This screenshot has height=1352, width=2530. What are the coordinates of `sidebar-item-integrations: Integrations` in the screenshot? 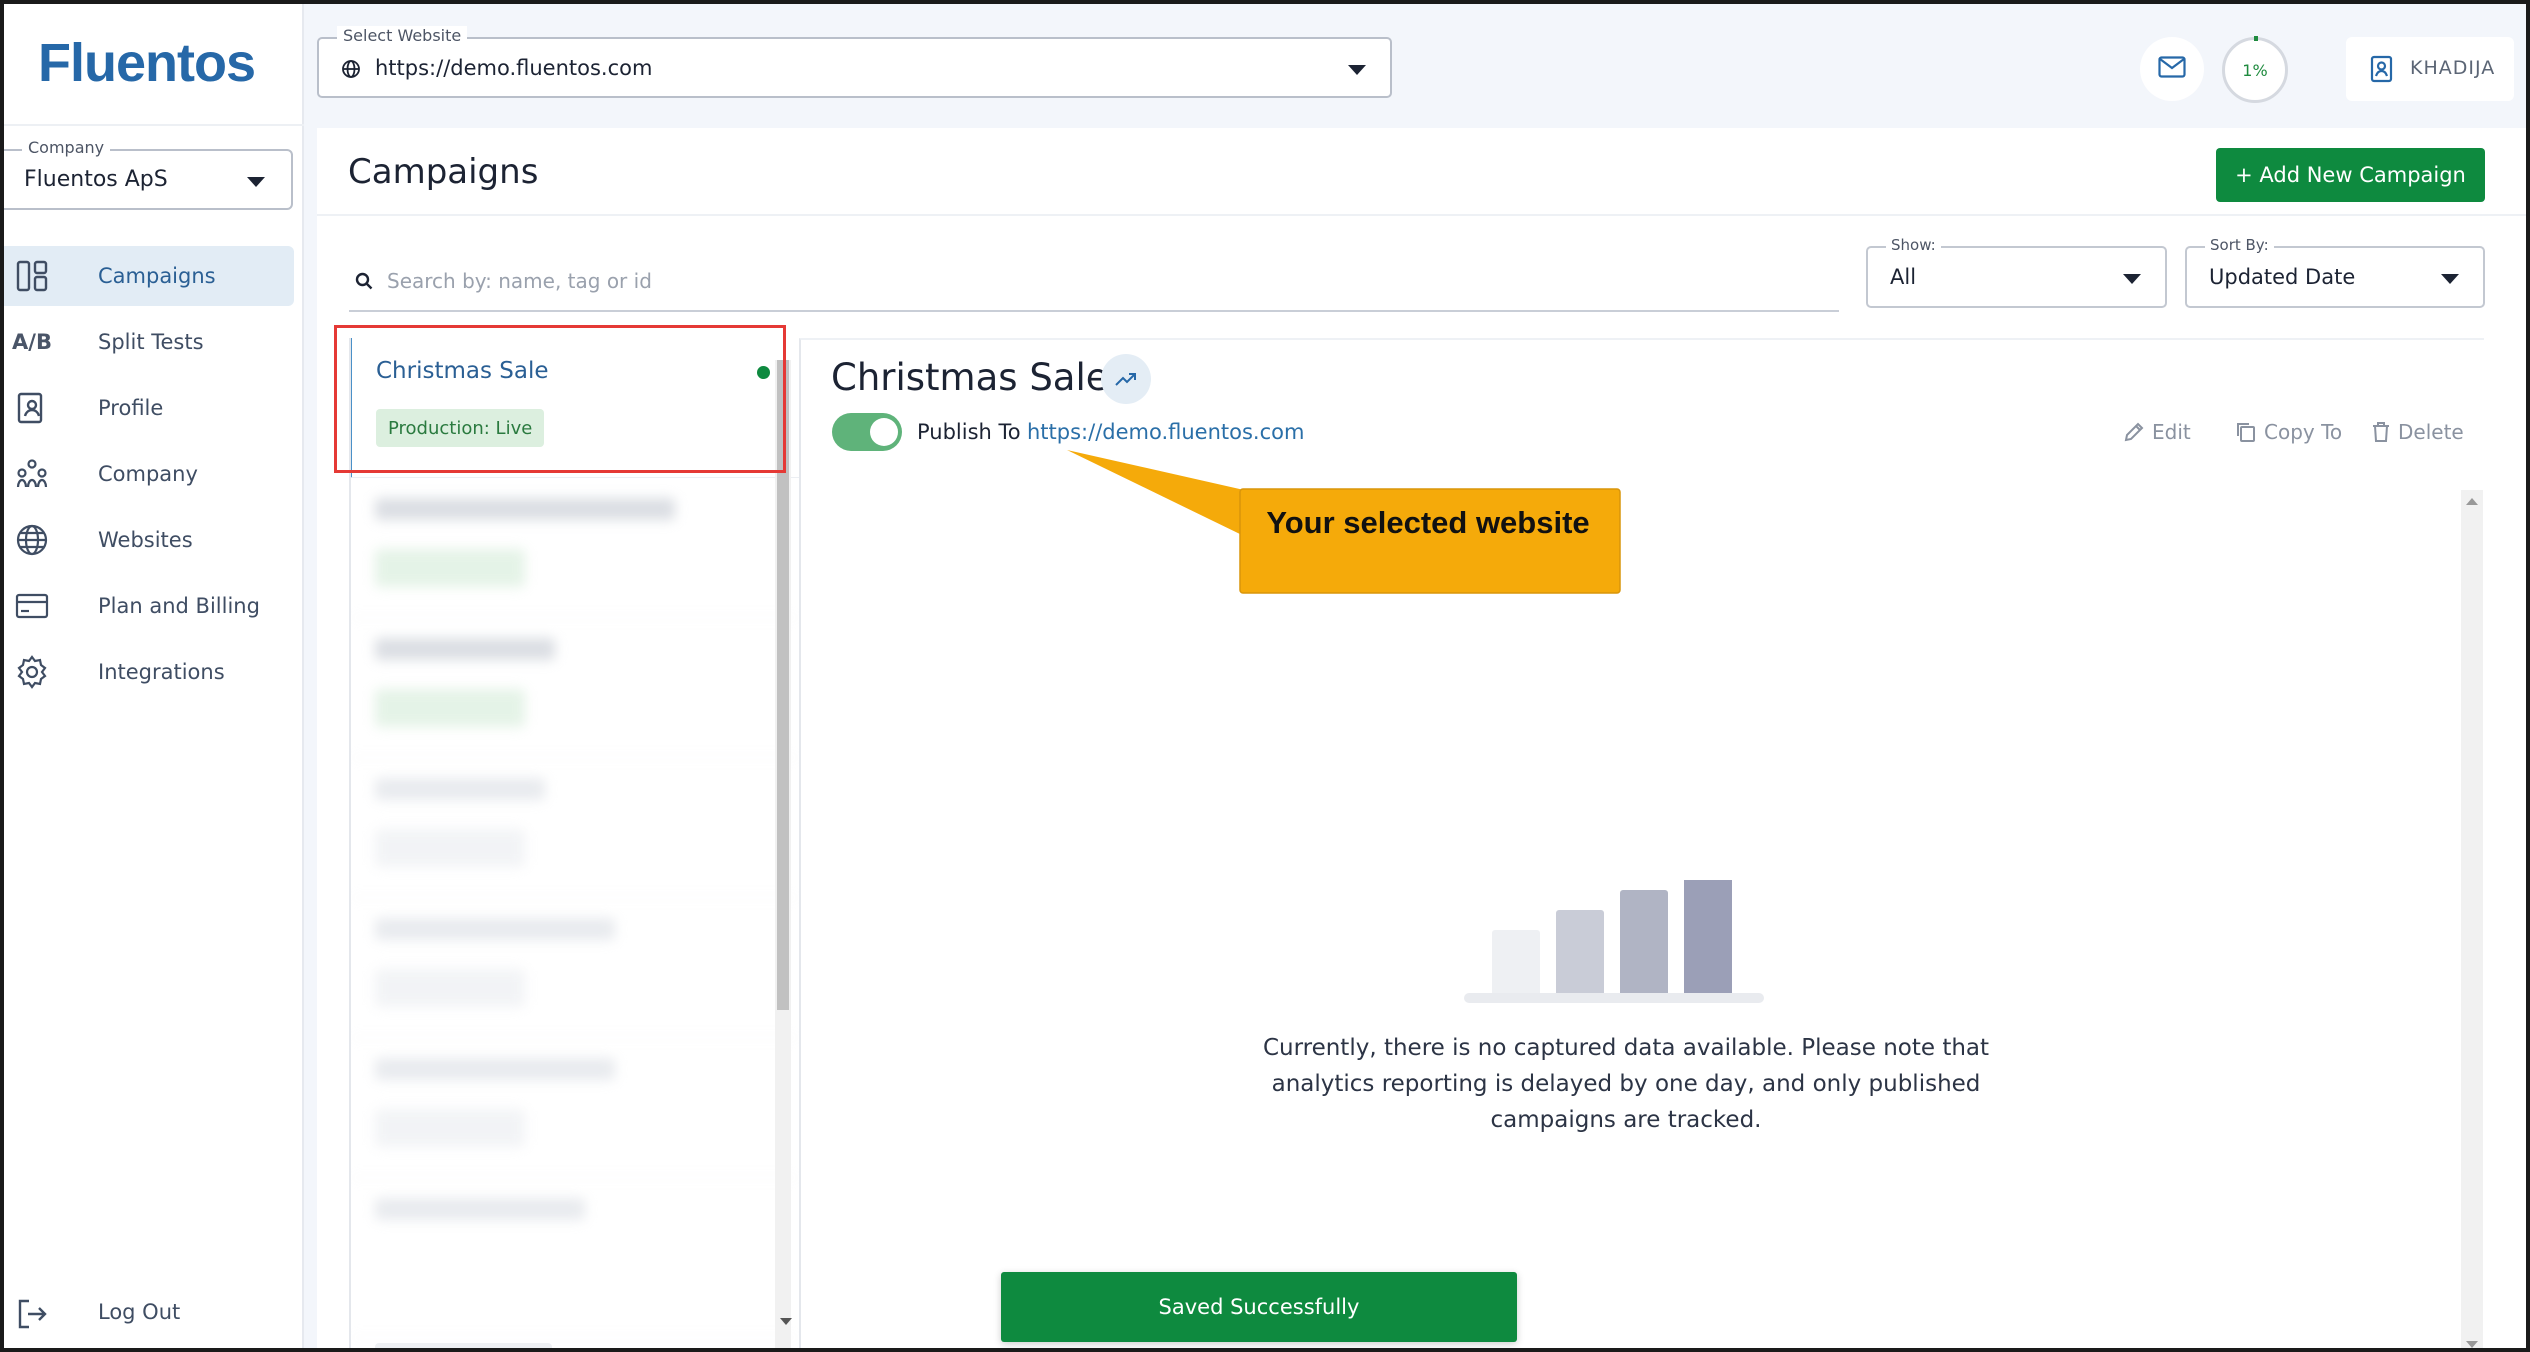 It's located at (149, 672).